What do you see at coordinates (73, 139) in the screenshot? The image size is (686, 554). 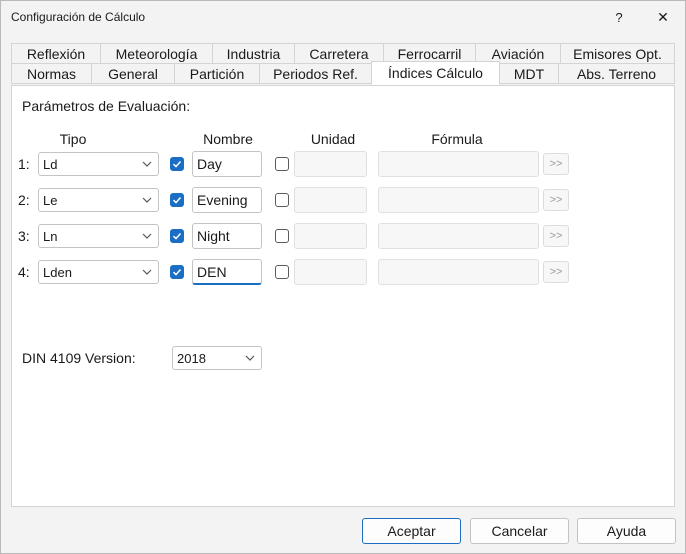 I see `header-tipo: Tipo` at bounding box center [73, 139].